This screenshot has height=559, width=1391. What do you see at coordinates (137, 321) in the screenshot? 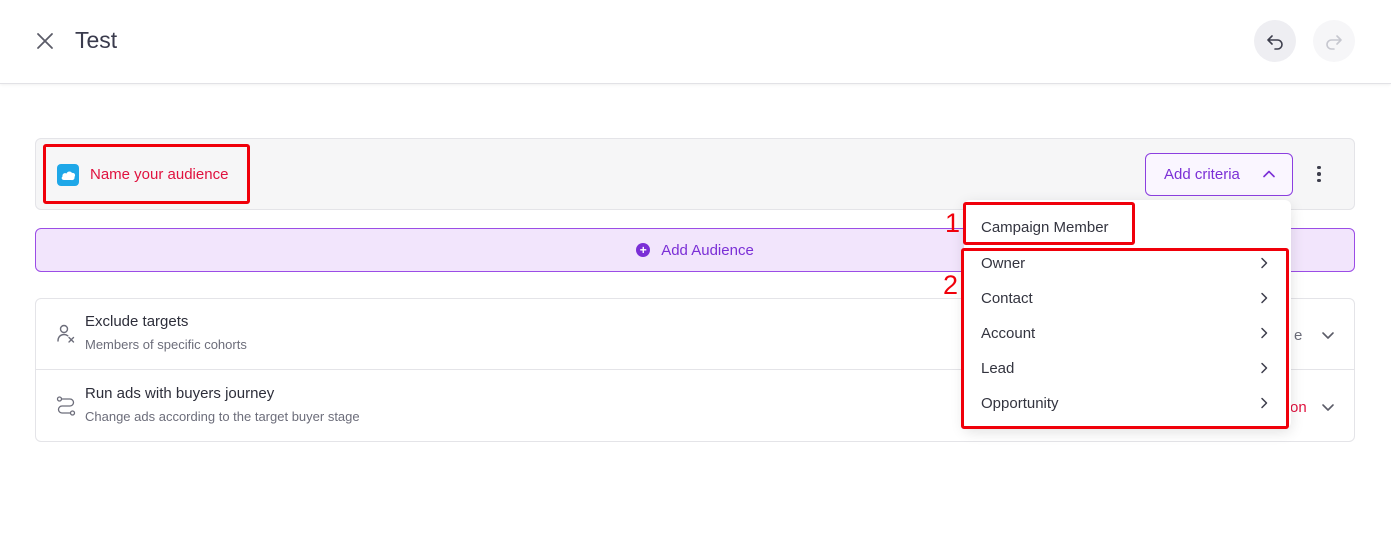
I see `row-title: Exclude targets` at bounding box center [137, 321].